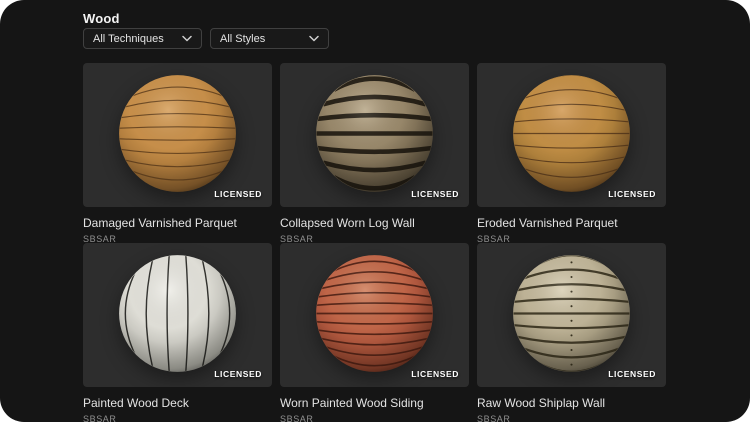 This screenshot has width=750, height=422. What do you see at coordinates (243, 38) in the screenshot?
I see `filter-styles-label: All Styles` at bounding box center [243, 38].